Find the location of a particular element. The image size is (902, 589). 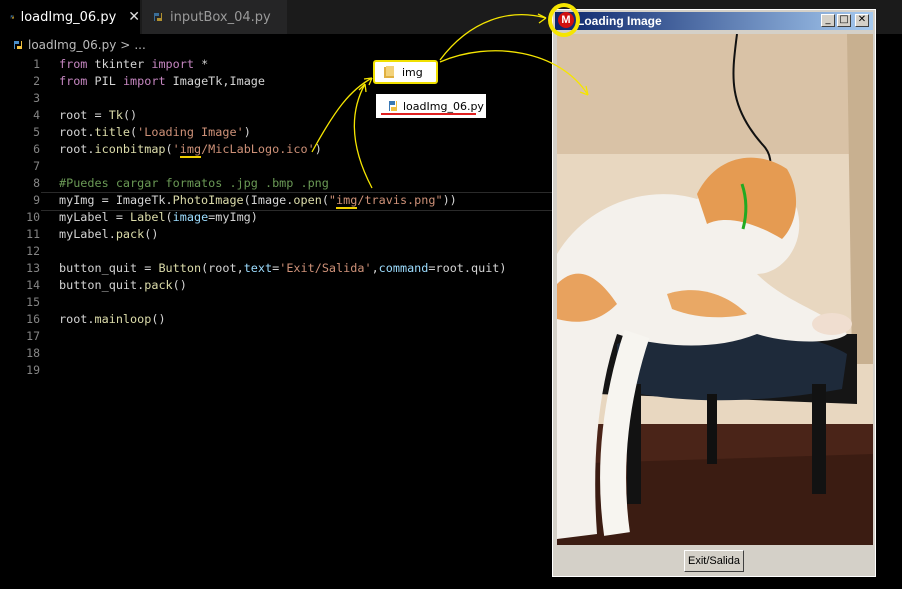

code-token: /MicLabLogo.ico' is located at coordinates (258, 149).